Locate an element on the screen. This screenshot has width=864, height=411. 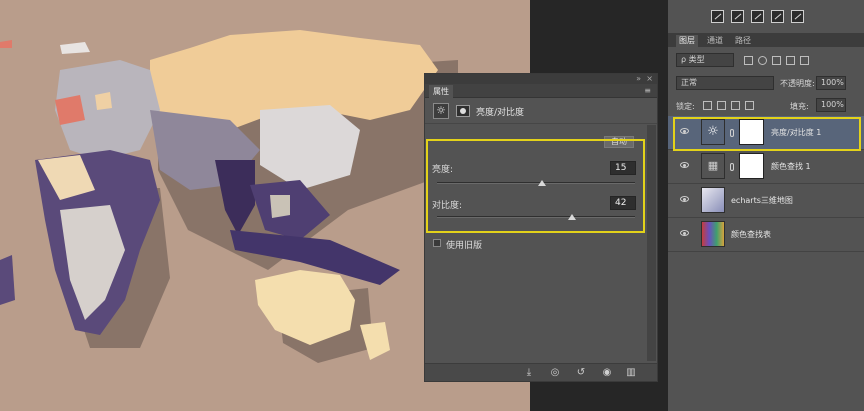
tab-properties: 属性 is located at coordinates (441, 91).